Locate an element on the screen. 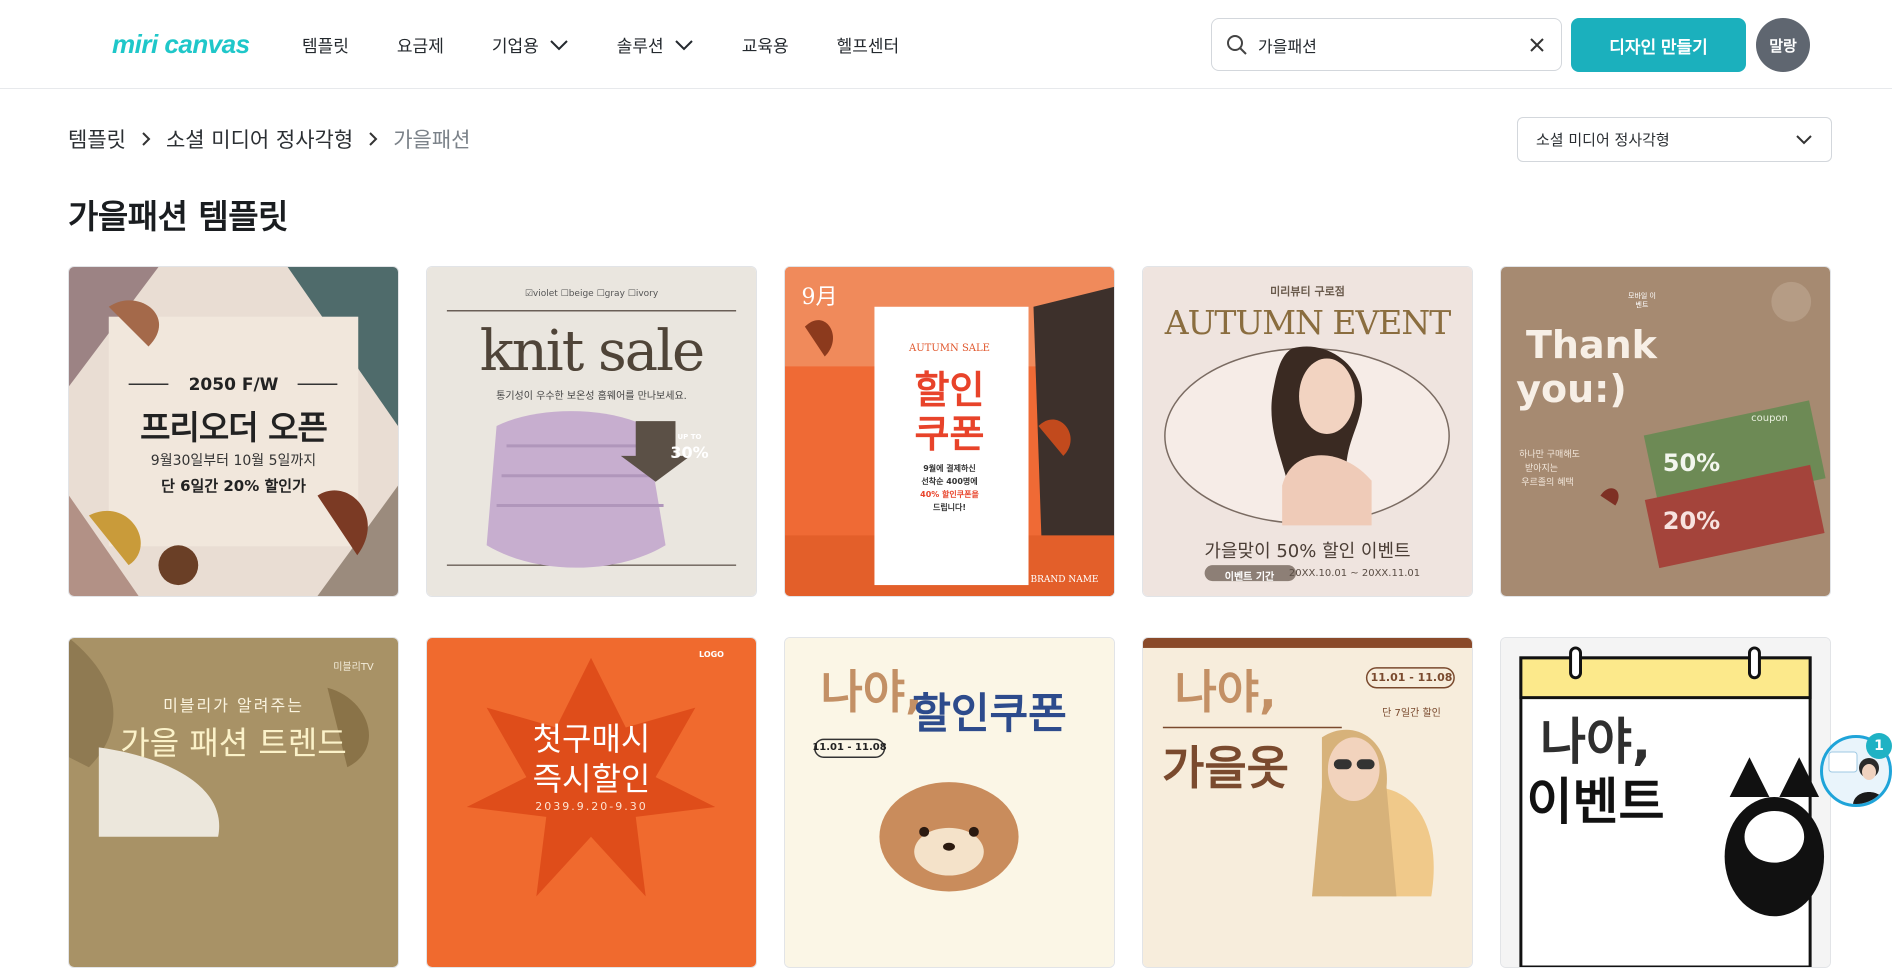  clear-search-icon is located at coordinates (1537, 45).